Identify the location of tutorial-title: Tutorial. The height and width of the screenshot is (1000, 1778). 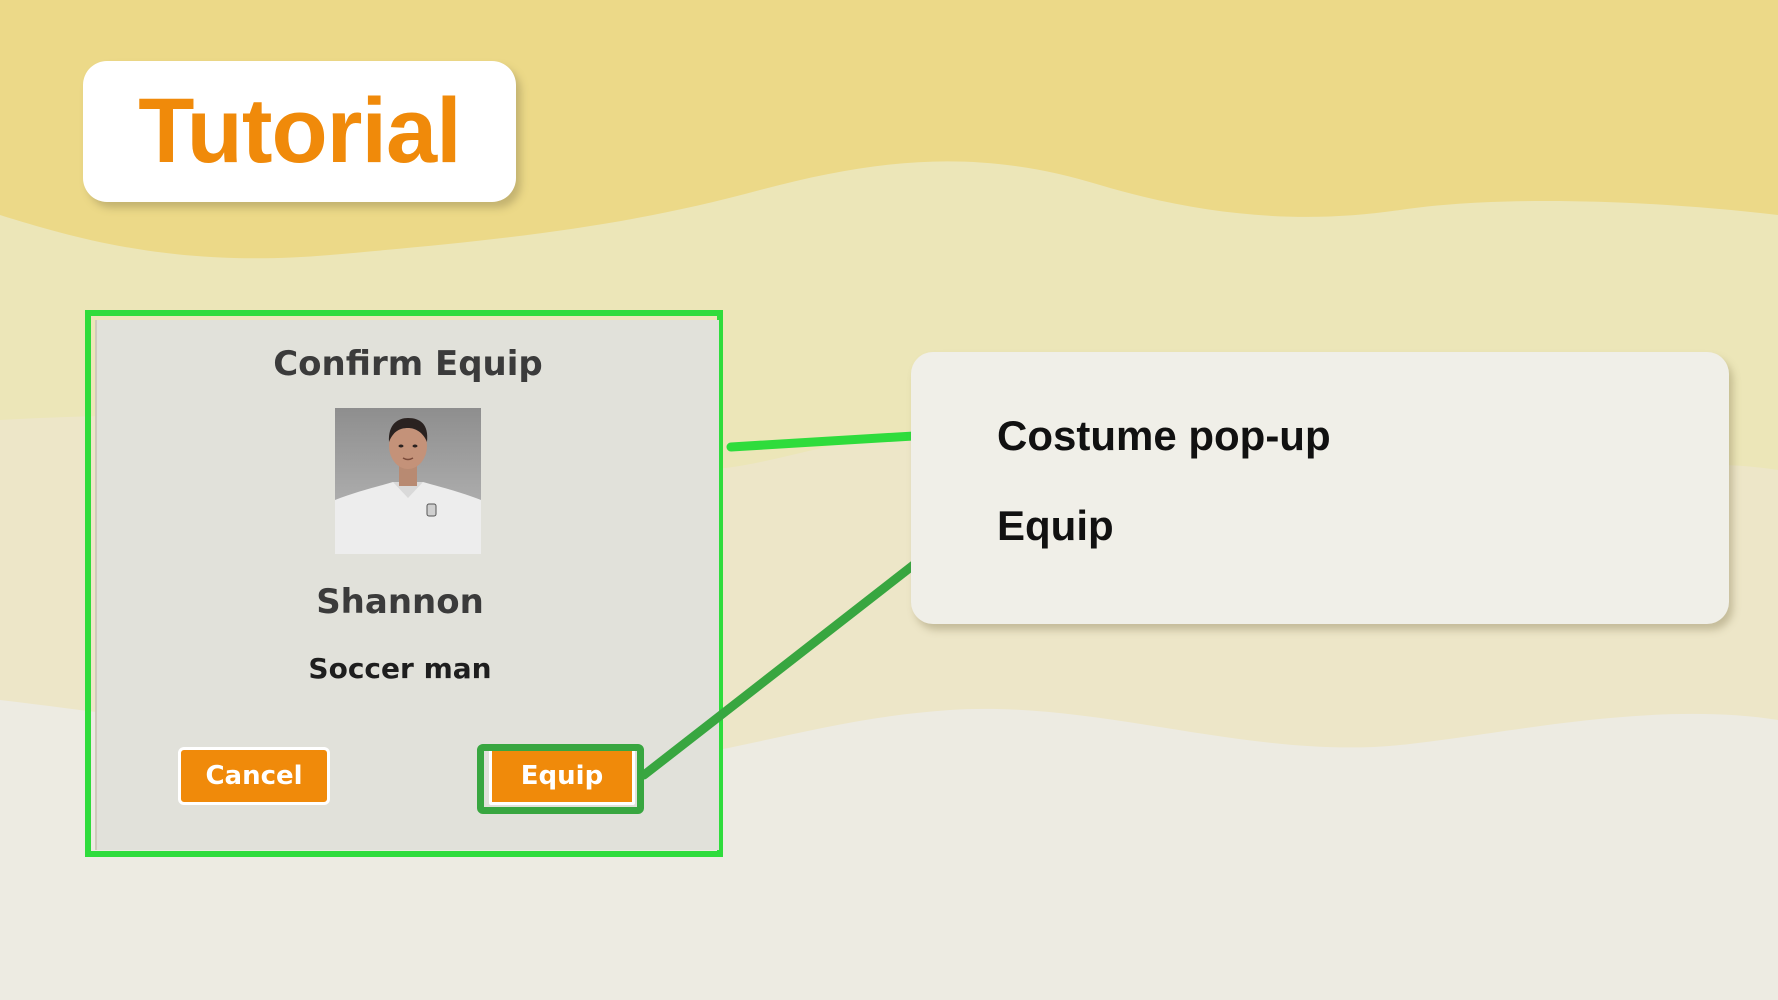
(299, 131).